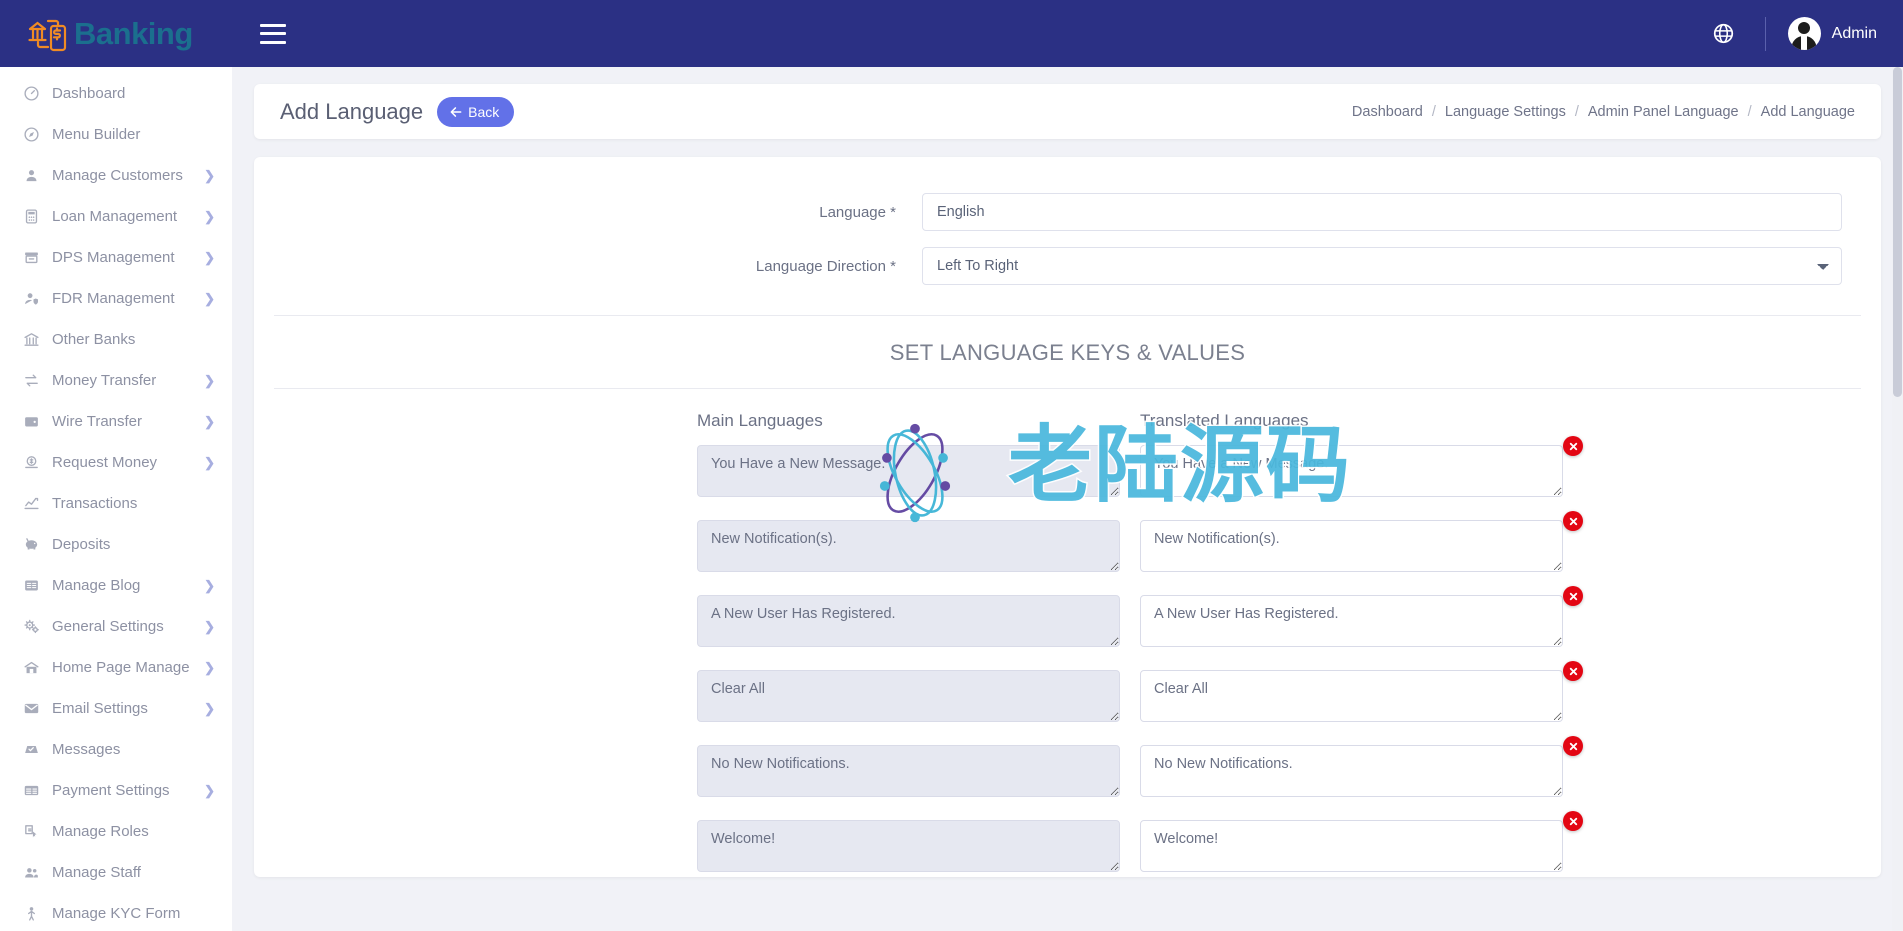 Image resolution: width=1903 pixels, height=931 pixels. Describe the element at coordinates (760, 420) in the screenshot. I see `main-languages-heading: Main Languages` at that location.